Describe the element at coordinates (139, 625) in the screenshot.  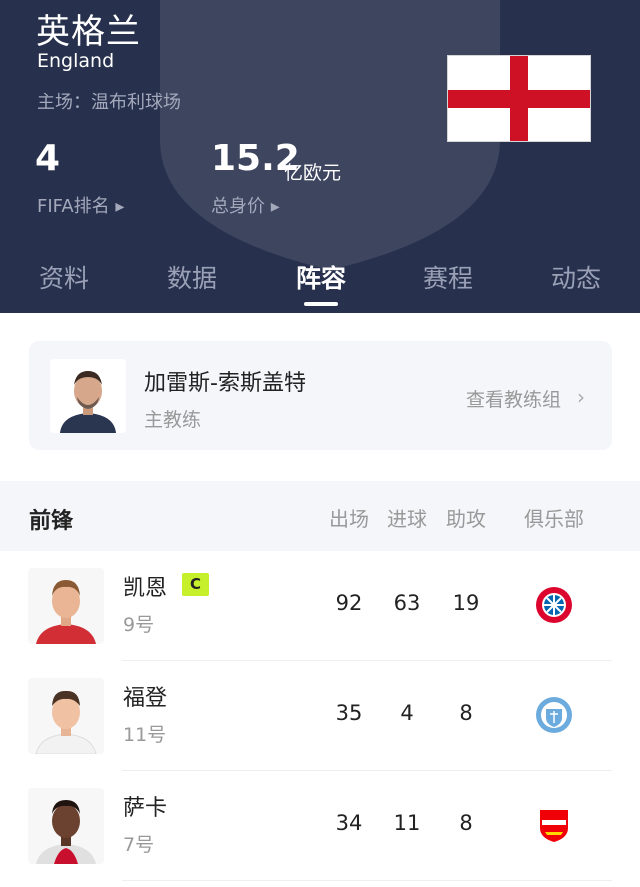
I see `player-number: 9号` at that location.